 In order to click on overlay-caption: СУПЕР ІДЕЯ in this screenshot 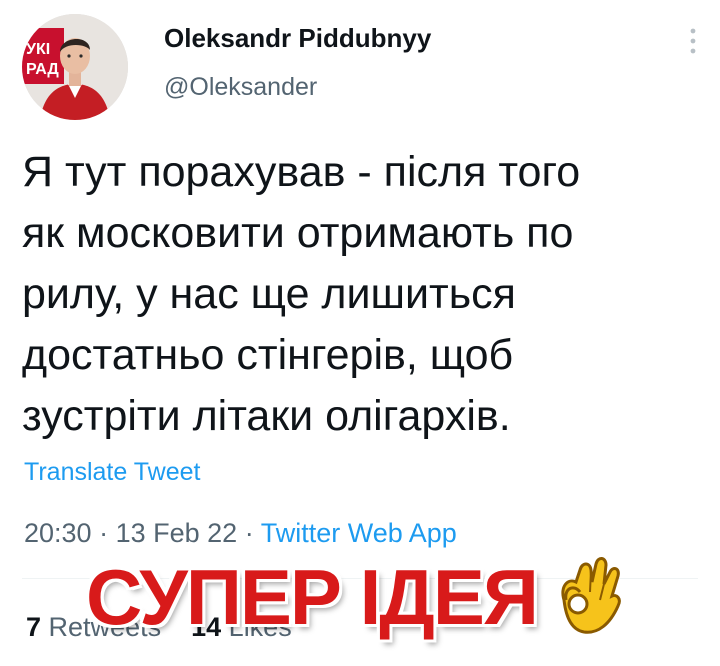, I will do `click(312, 597)`.